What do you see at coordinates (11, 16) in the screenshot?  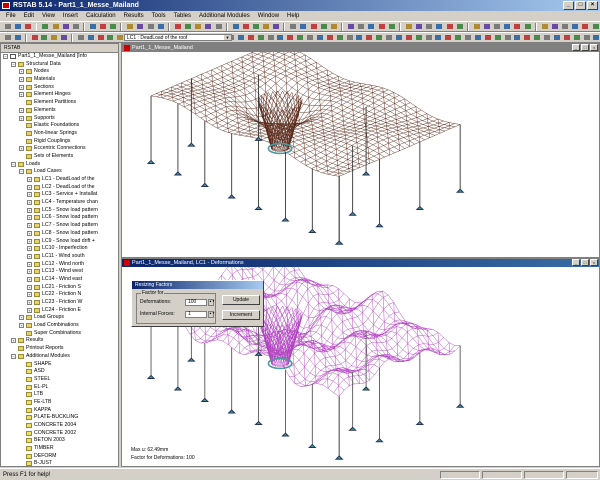 I see `menu-item-0: File` at bounding box center [11, 16].